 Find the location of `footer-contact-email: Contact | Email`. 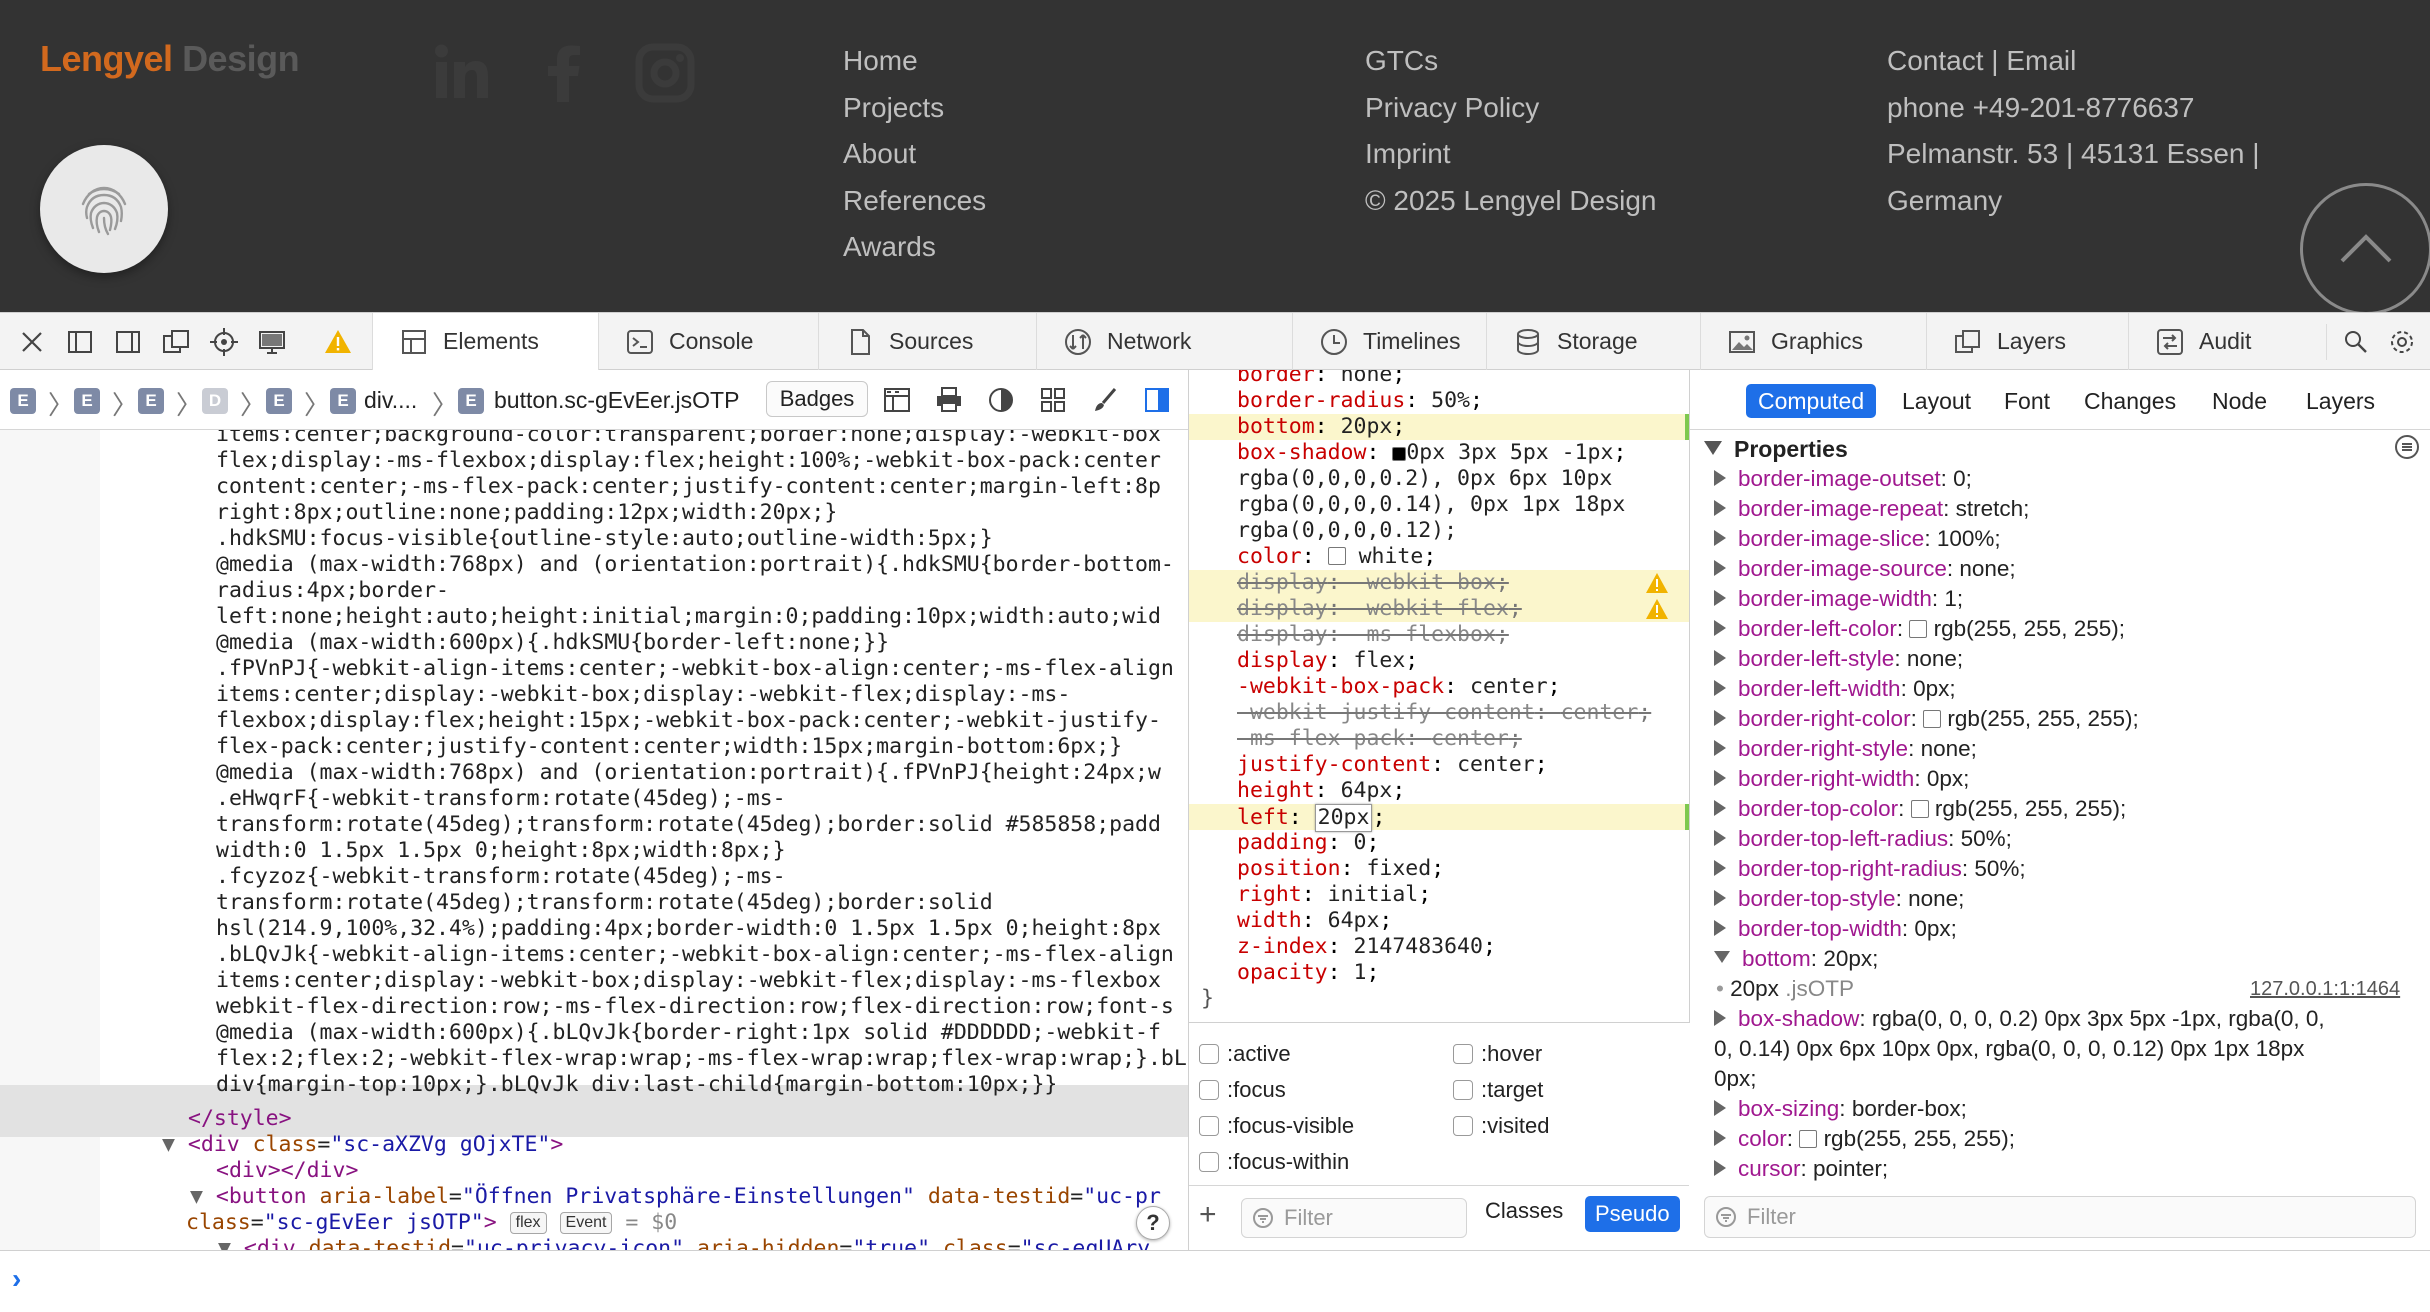

footer-contact-email: Contact | Email is located at coordinates (2073, 61).